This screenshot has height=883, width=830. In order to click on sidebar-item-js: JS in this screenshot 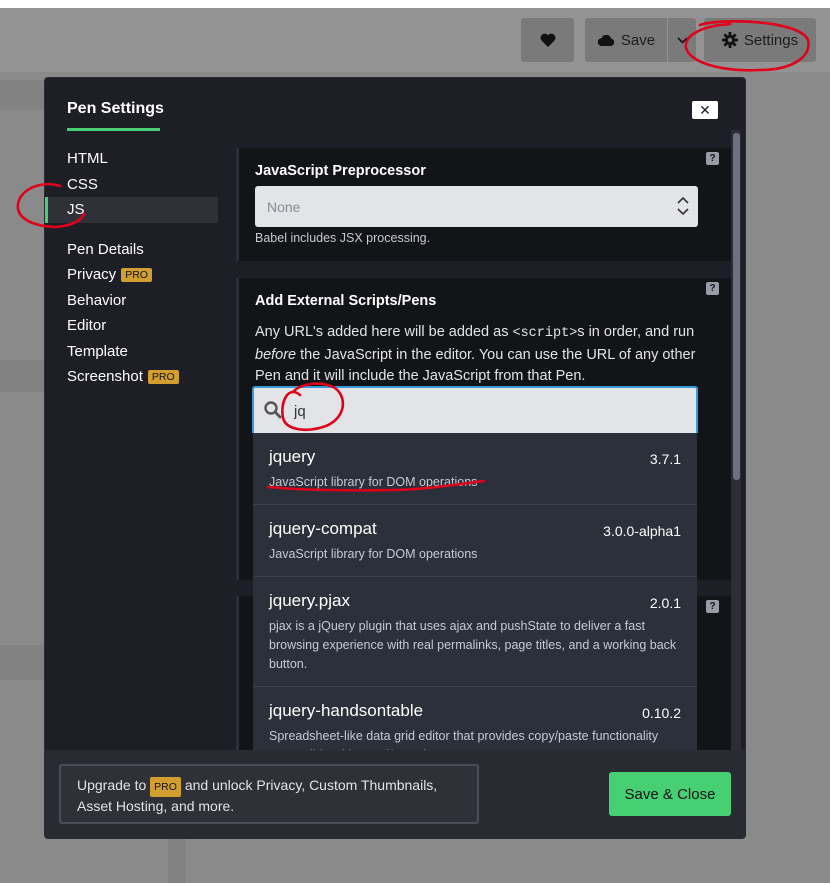, I will do `click(131, 210)`.